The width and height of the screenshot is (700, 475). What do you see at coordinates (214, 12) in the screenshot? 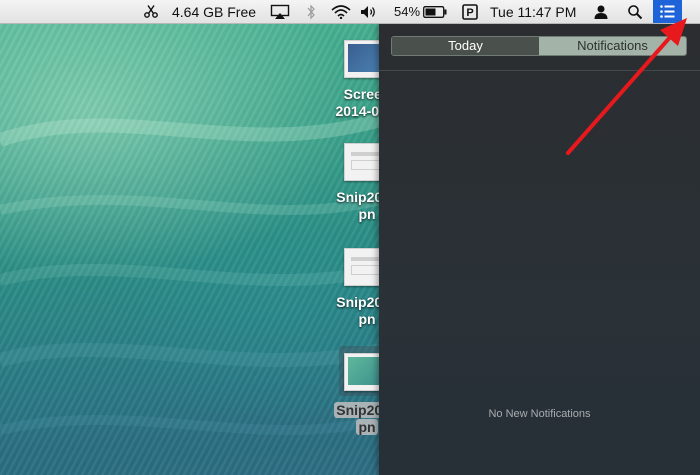
I see `free-space-indicator: 4.64 GB Free` at bounding box center [214, 12].